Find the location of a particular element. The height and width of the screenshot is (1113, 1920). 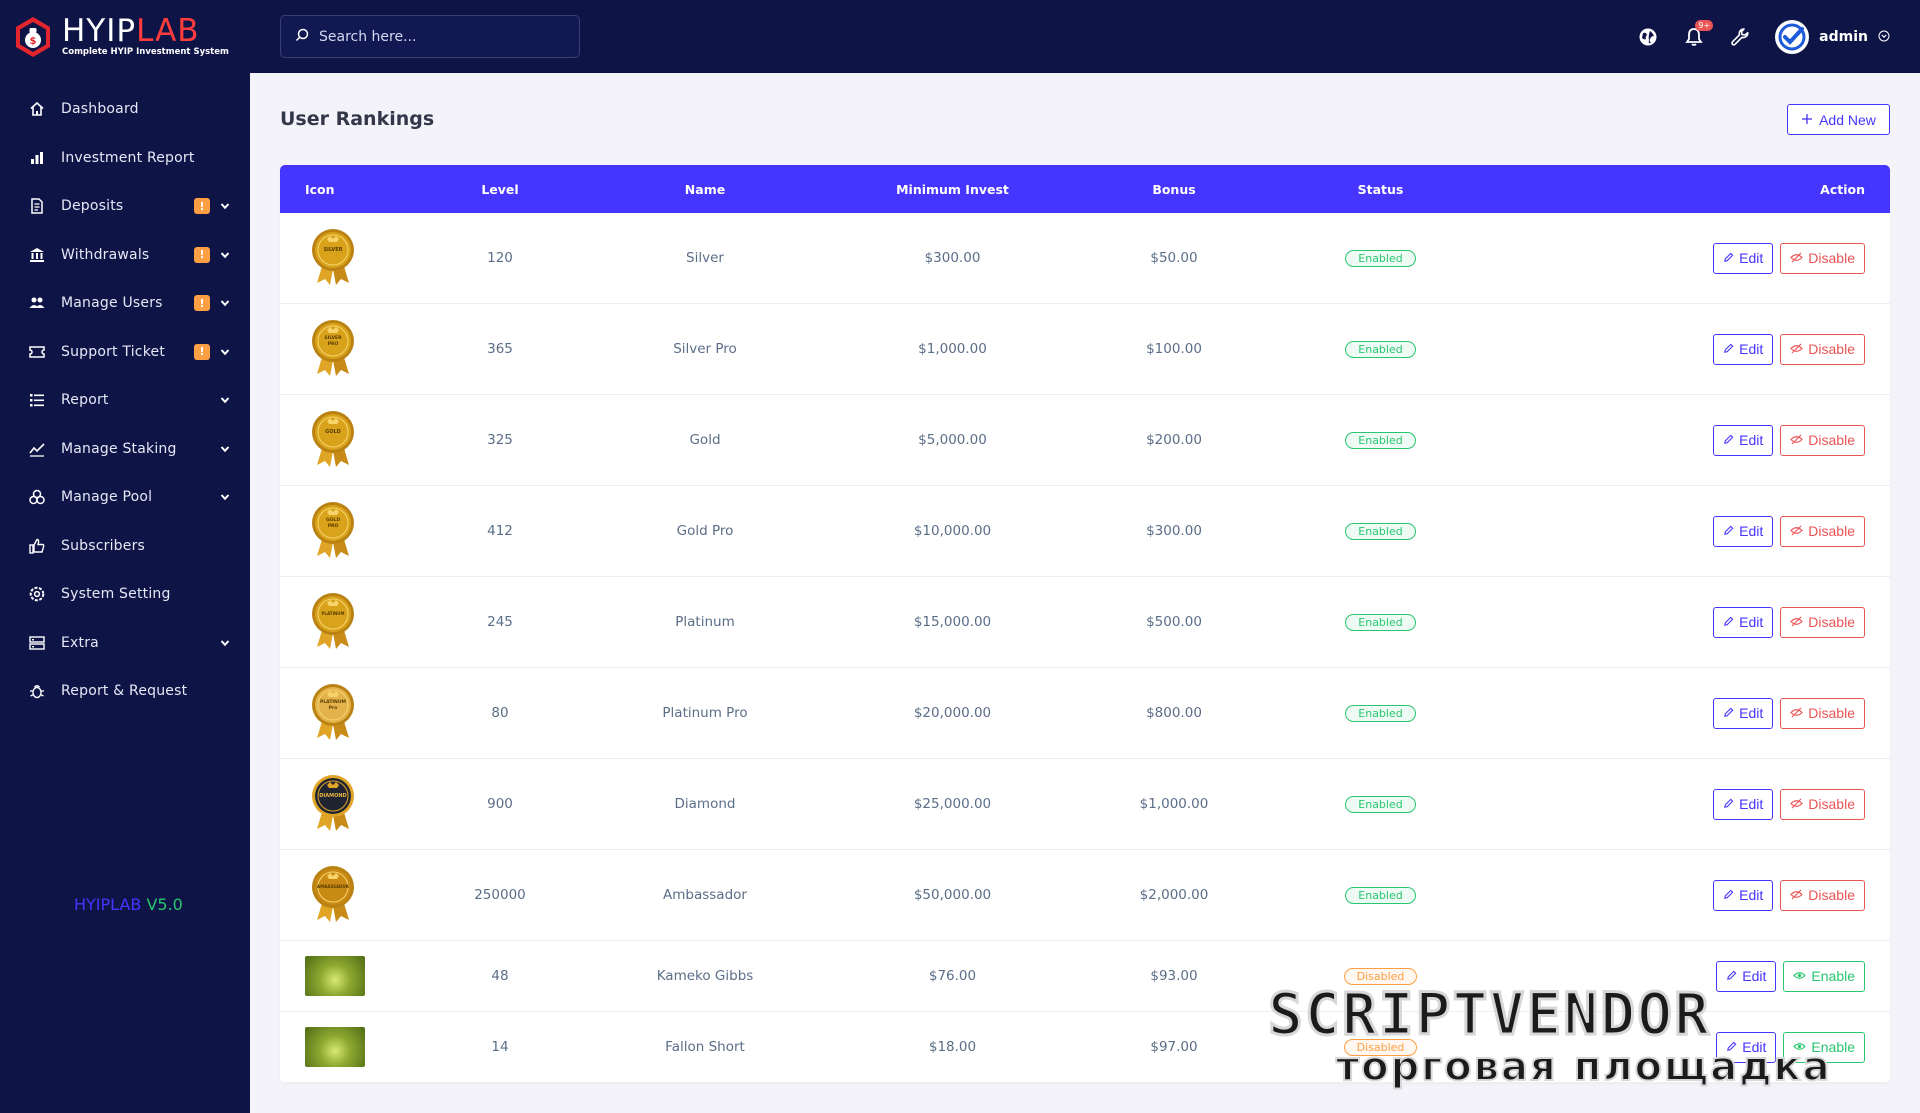

action-cell: Edit Enable is located at coordinates (1674, 976).